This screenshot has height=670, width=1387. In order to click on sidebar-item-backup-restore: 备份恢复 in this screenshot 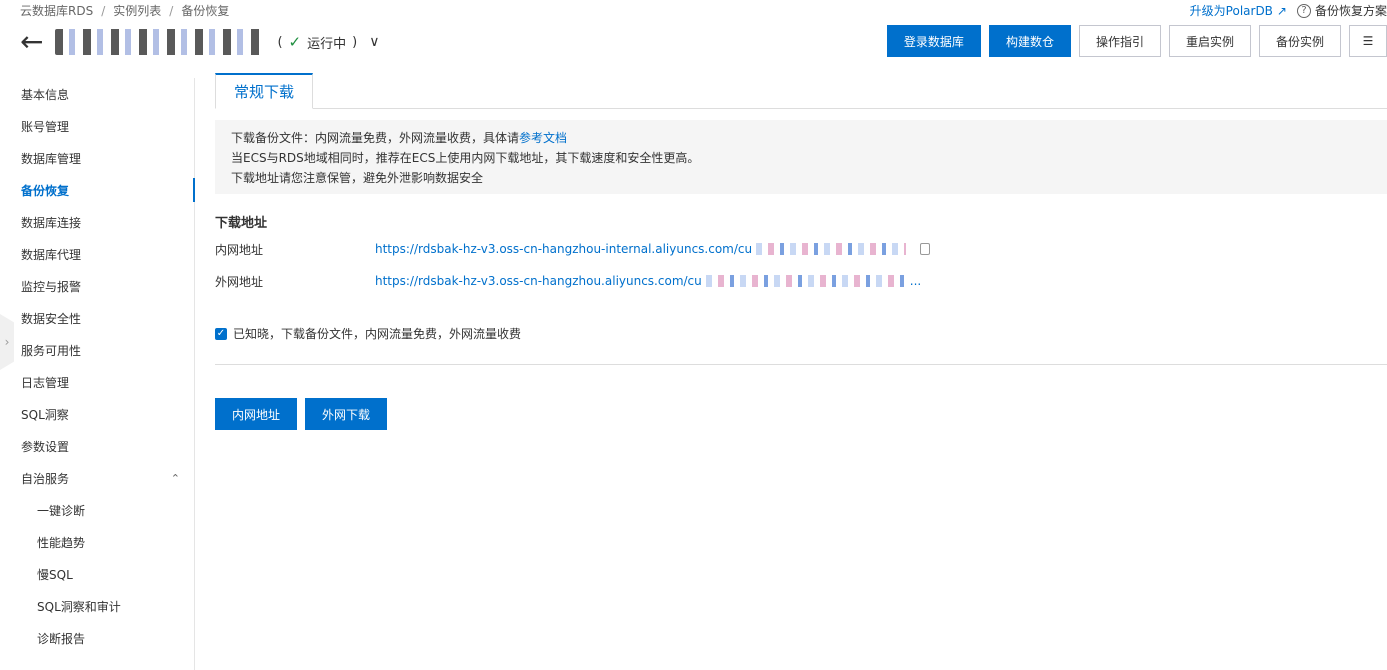, I will do `click(97, 190)`.